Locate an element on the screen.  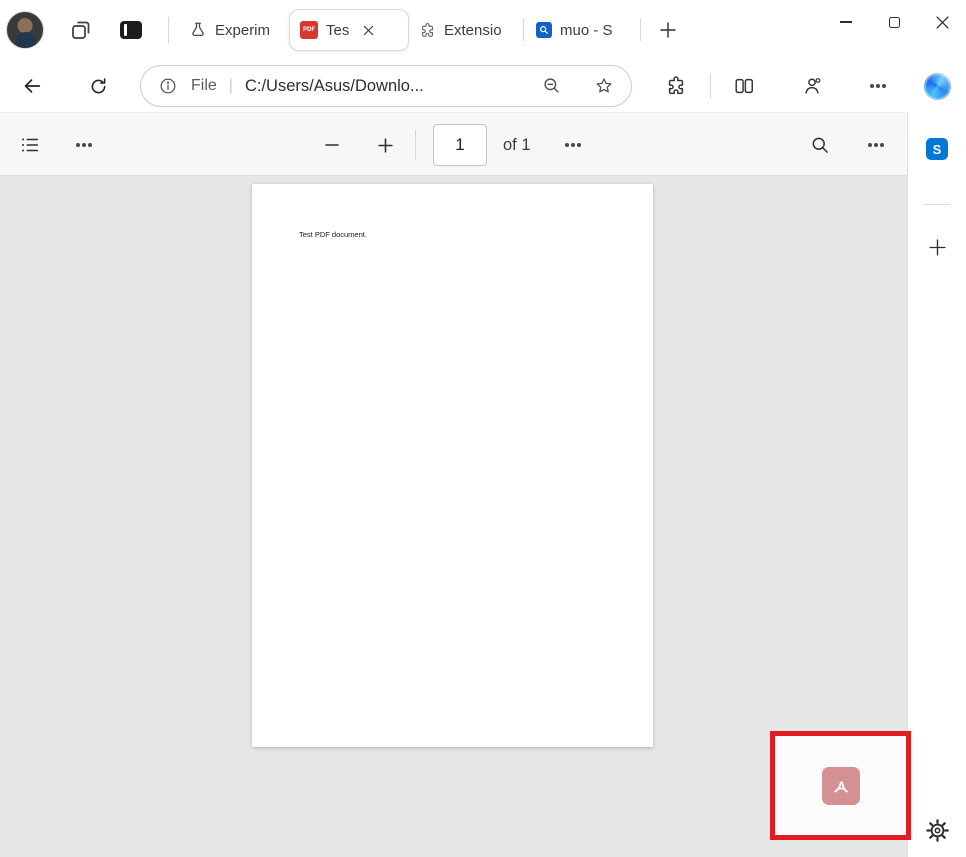
tab-search: muo - S is located at coordinates (582, 30).